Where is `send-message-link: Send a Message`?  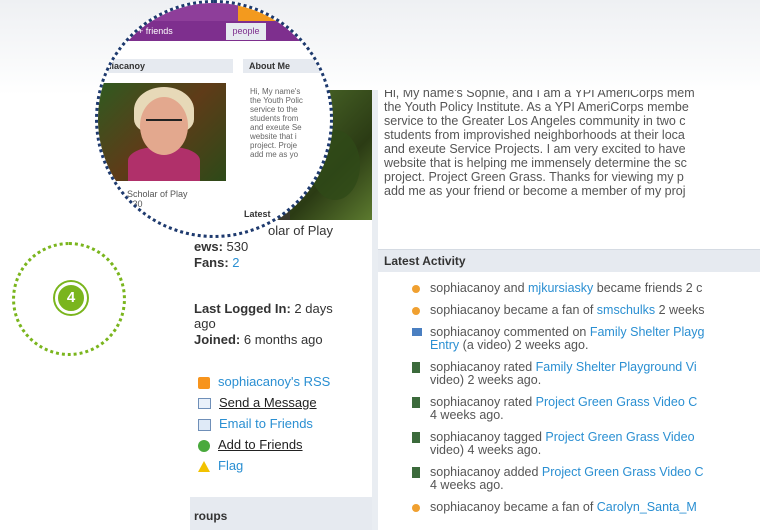 send-message-link: Send a Message is located at coordinates (268, 402).